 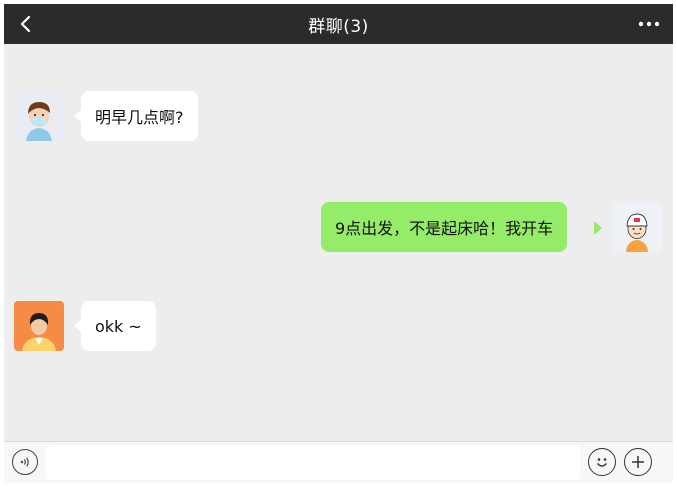 I want to click on emoji-icon, so click(x=602, y=462).